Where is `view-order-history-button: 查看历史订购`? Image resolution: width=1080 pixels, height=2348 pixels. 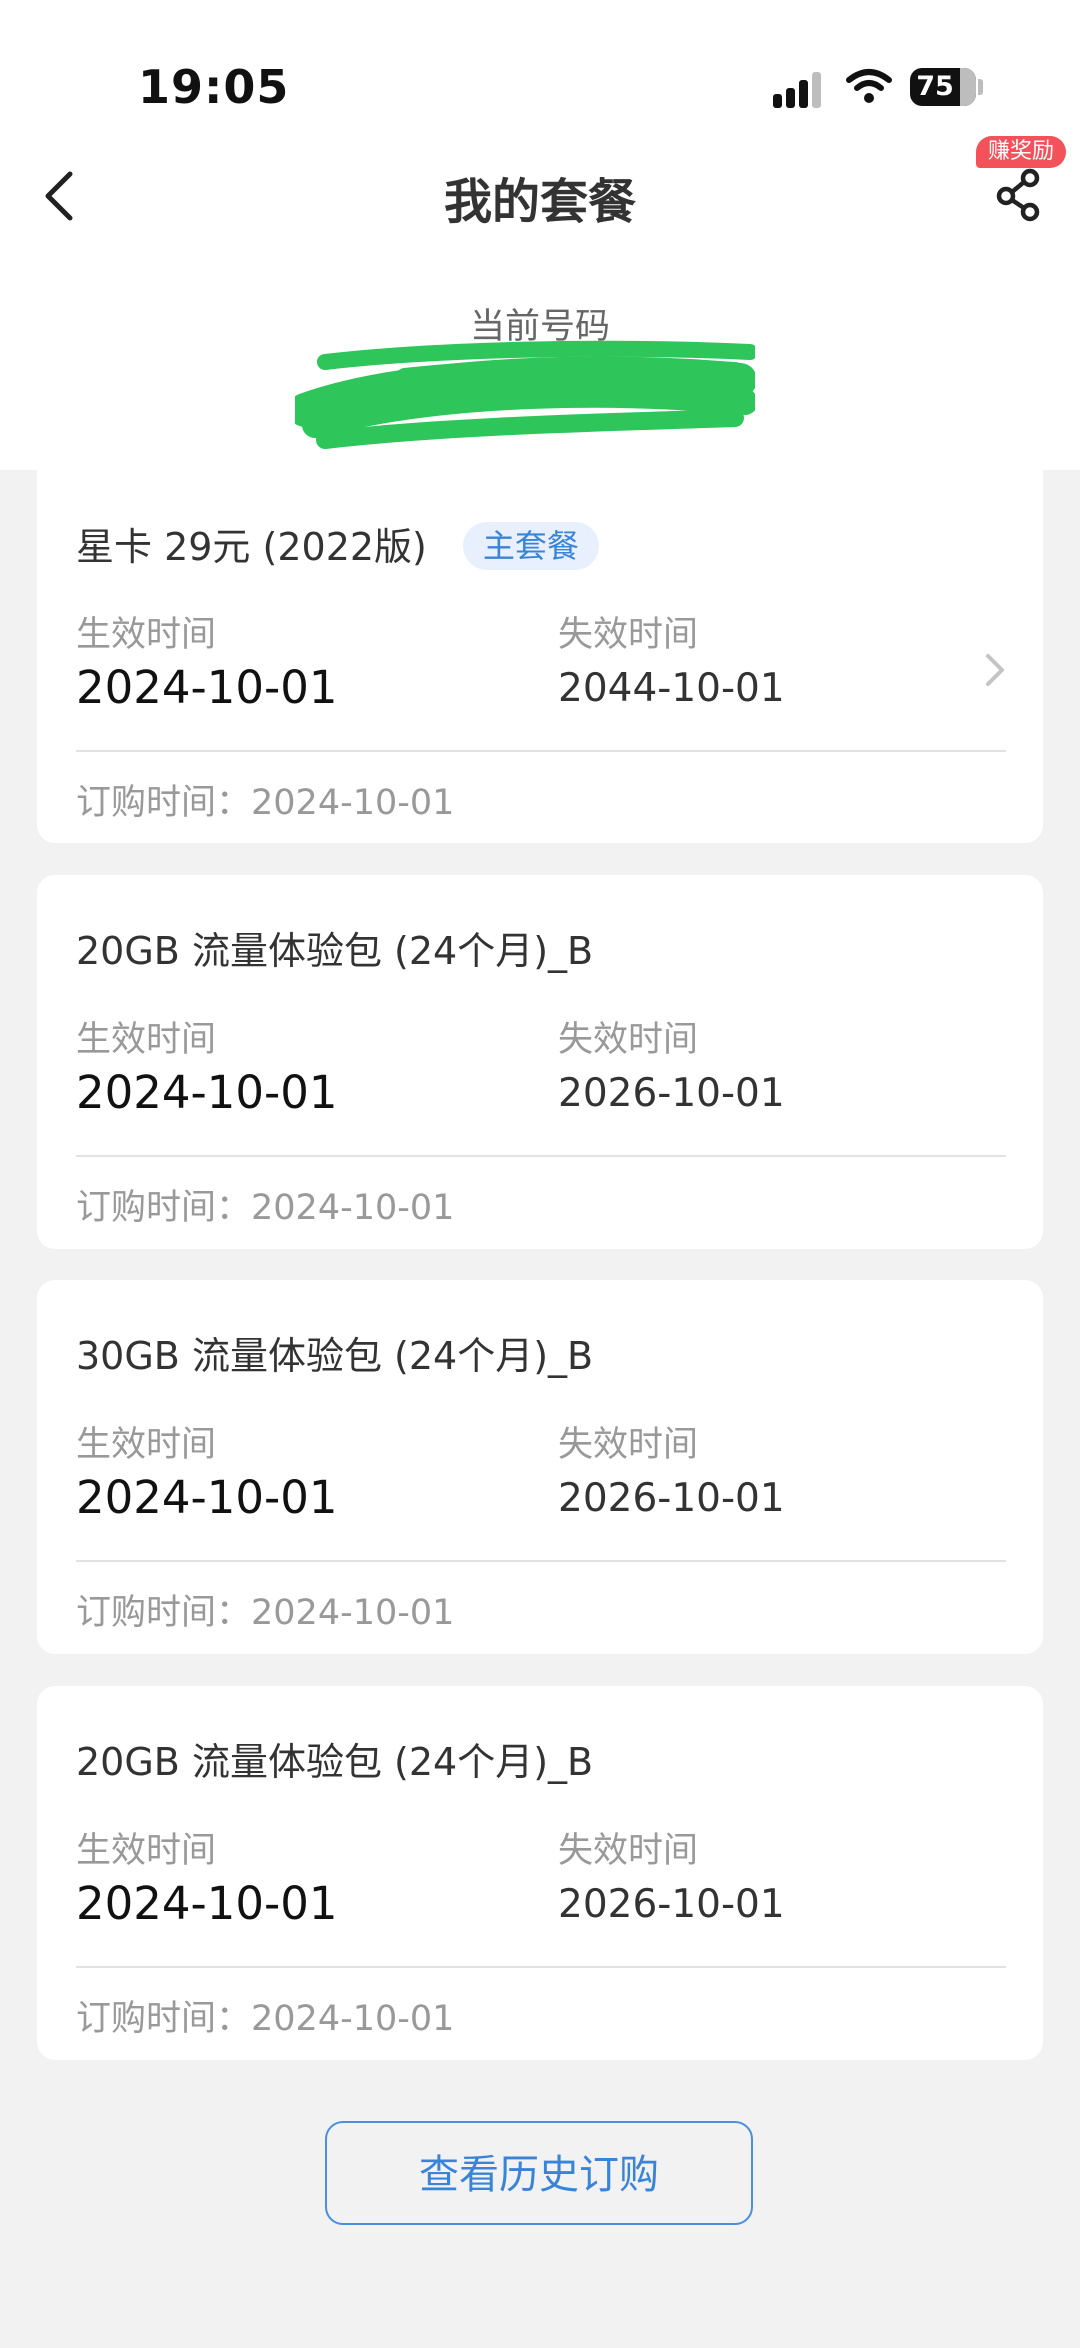
view-order-history-button: 查看历史订购 is located at coordinates (539, 2173).